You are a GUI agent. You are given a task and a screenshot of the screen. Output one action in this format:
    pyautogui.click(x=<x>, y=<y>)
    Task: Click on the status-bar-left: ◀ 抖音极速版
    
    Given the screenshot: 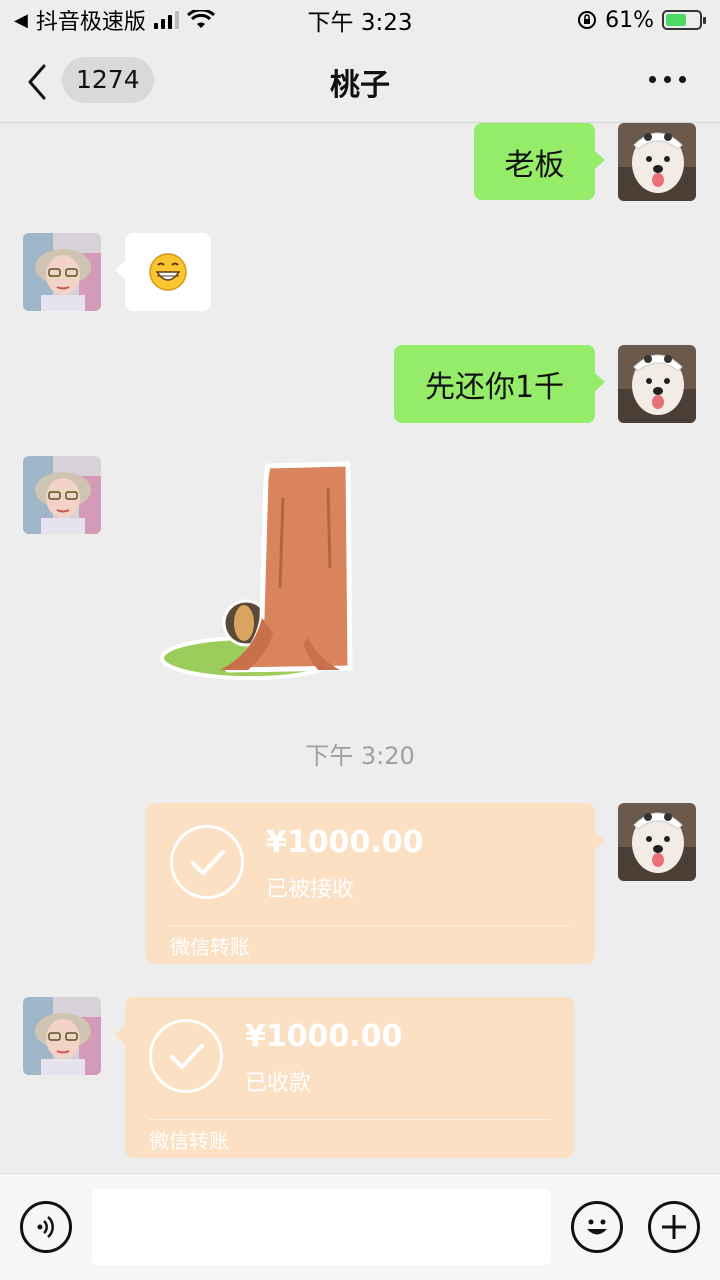 What is the action you would take?
    pyautogui.click(x=114, y=20)
    